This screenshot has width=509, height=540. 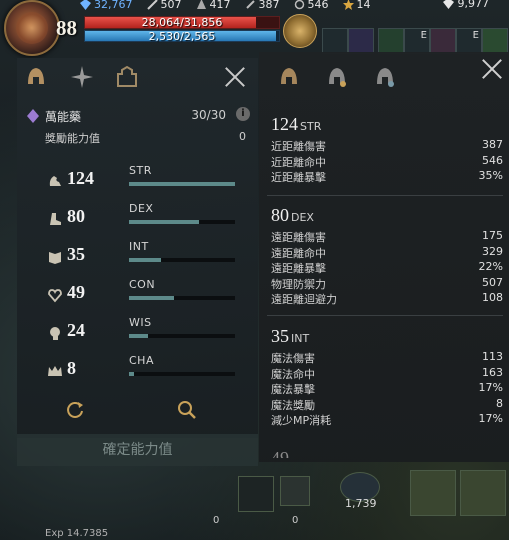 I want to click on stat-row-int: 35 INT, so click(x=144, y=257).